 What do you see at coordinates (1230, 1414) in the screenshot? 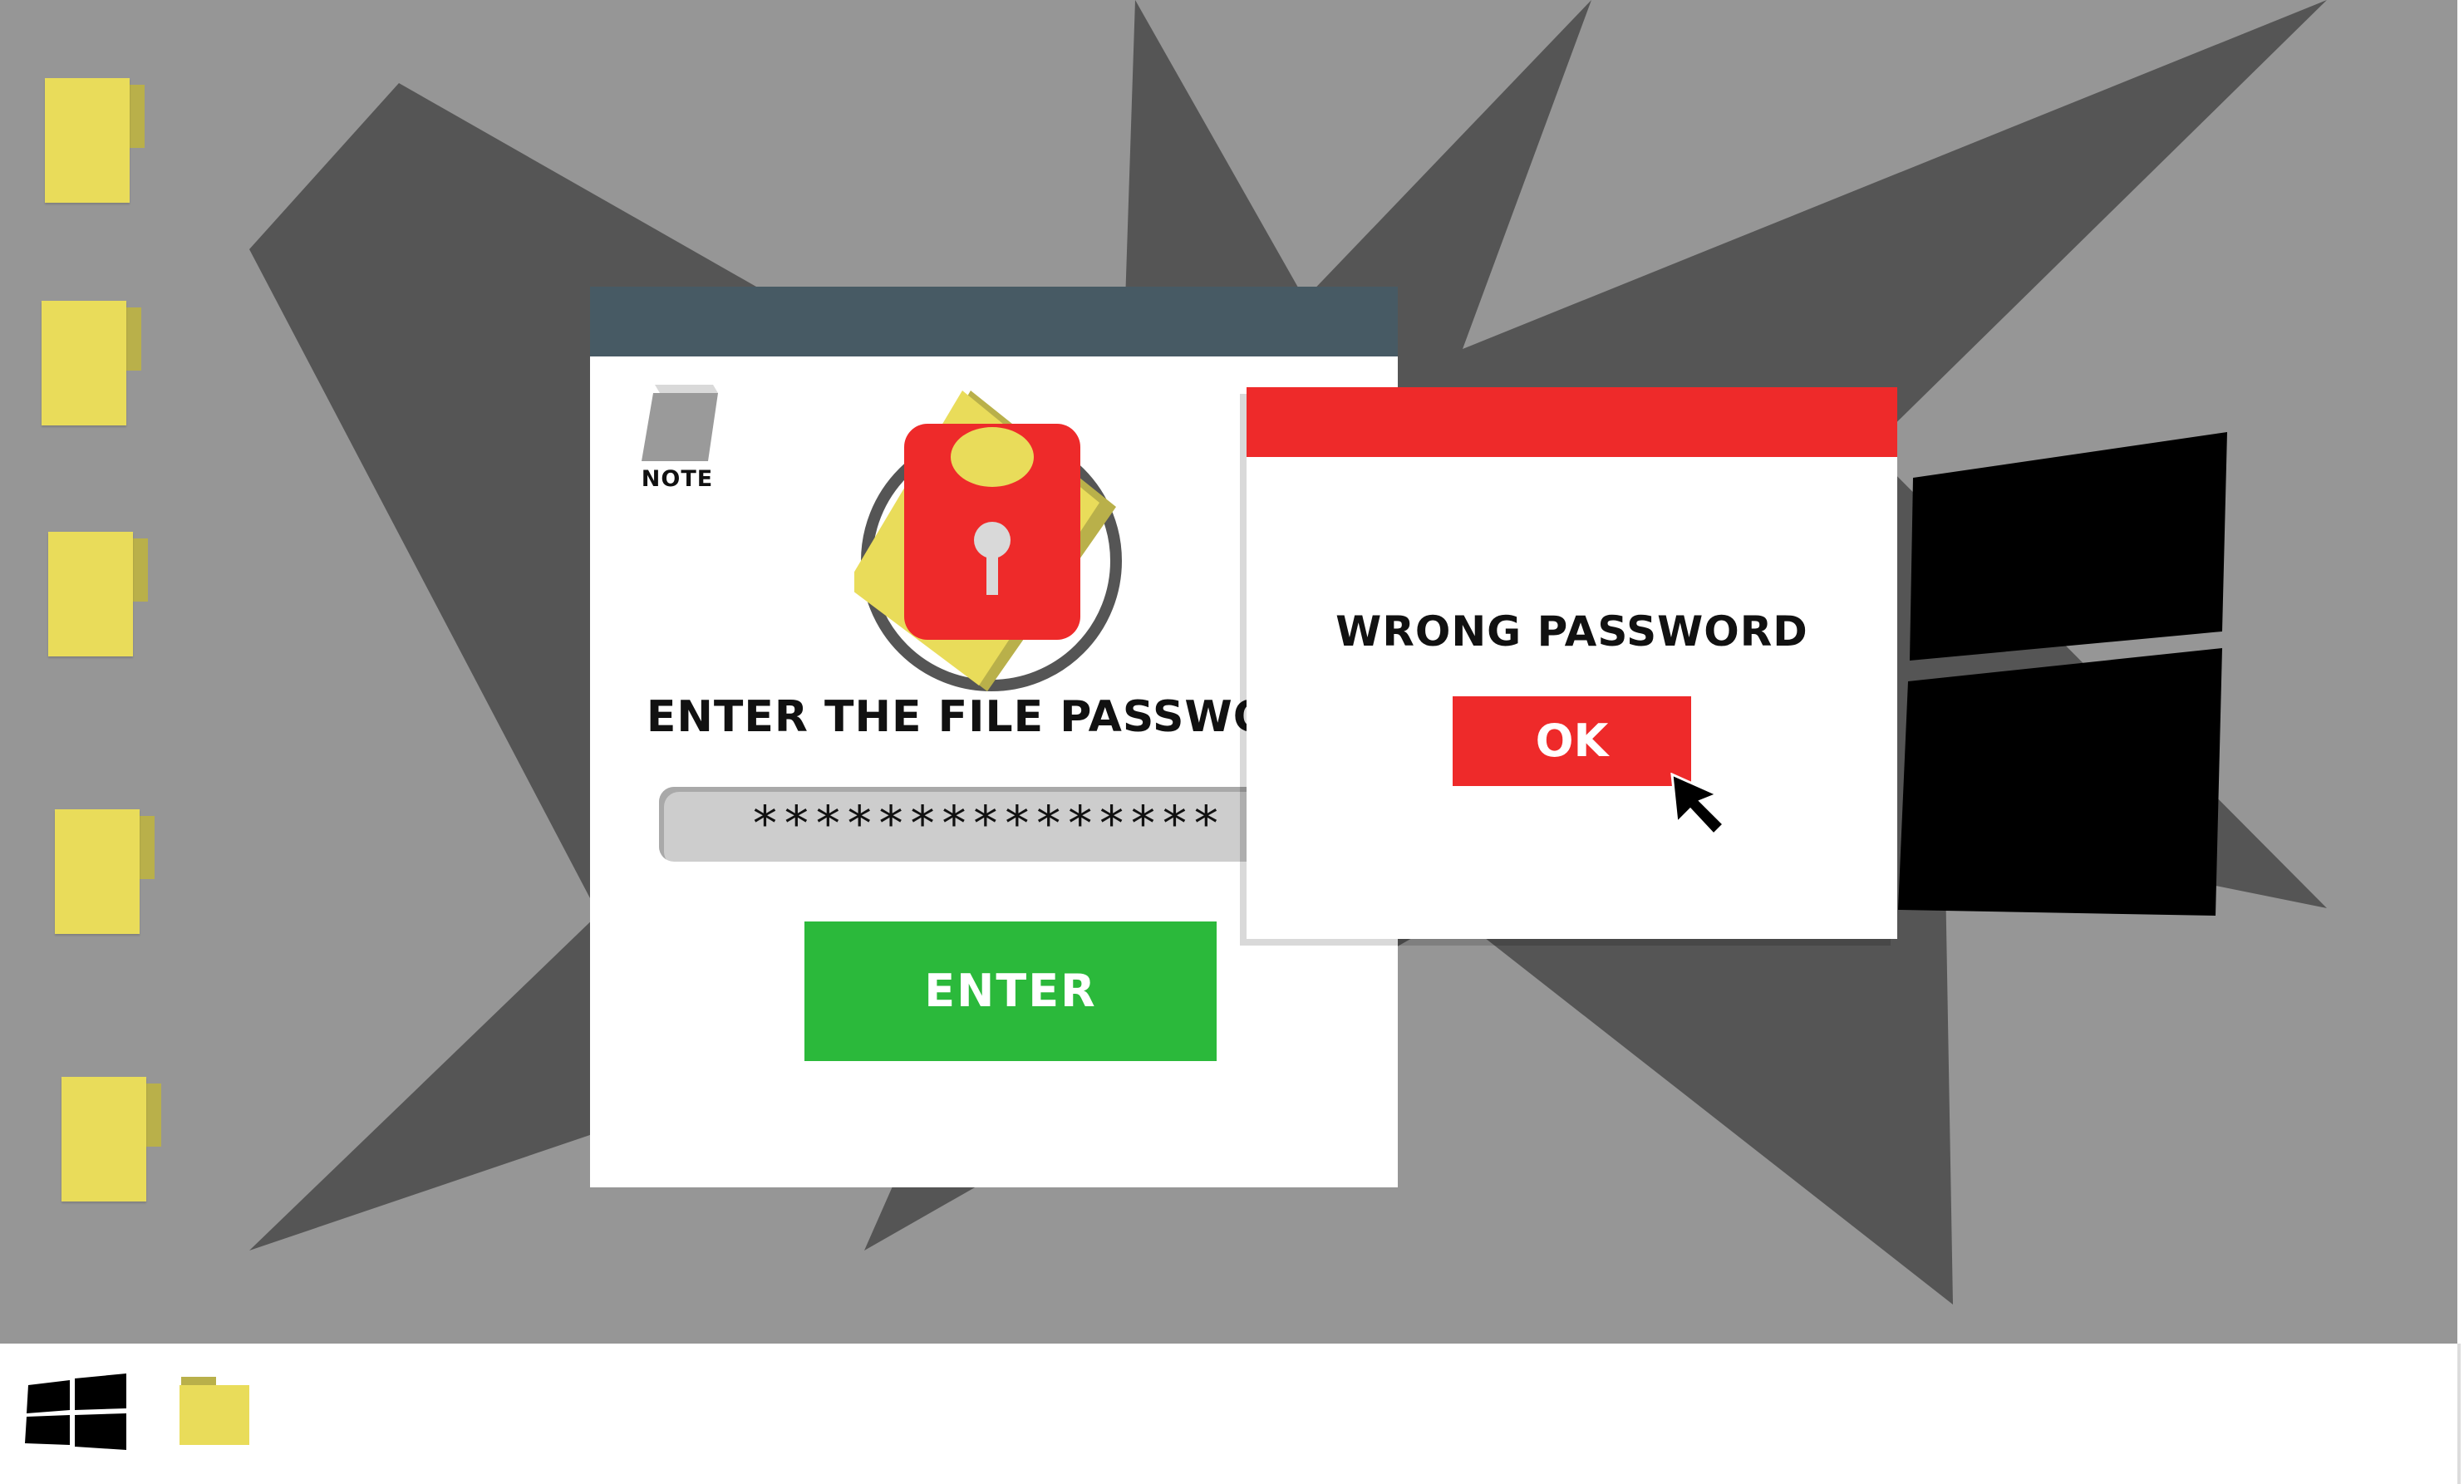
I see `taskbar` at bounding box center [1230, 1414].